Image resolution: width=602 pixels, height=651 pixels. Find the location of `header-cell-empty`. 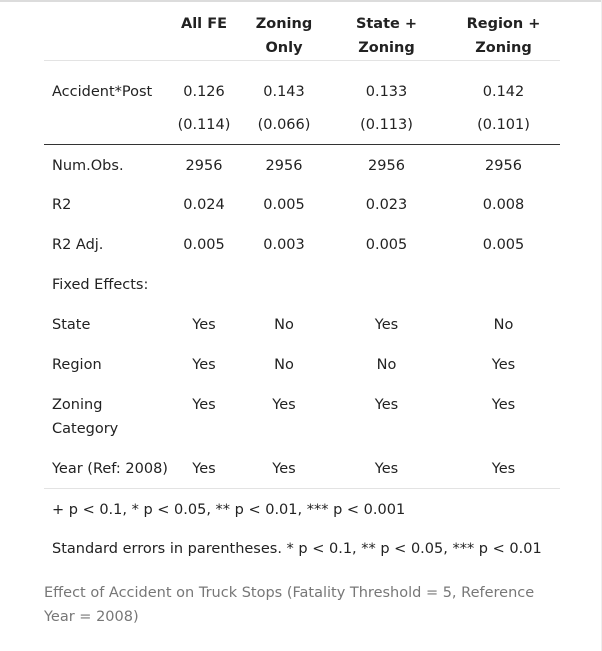

header-cell-empty is located at coordinates (105, 31).